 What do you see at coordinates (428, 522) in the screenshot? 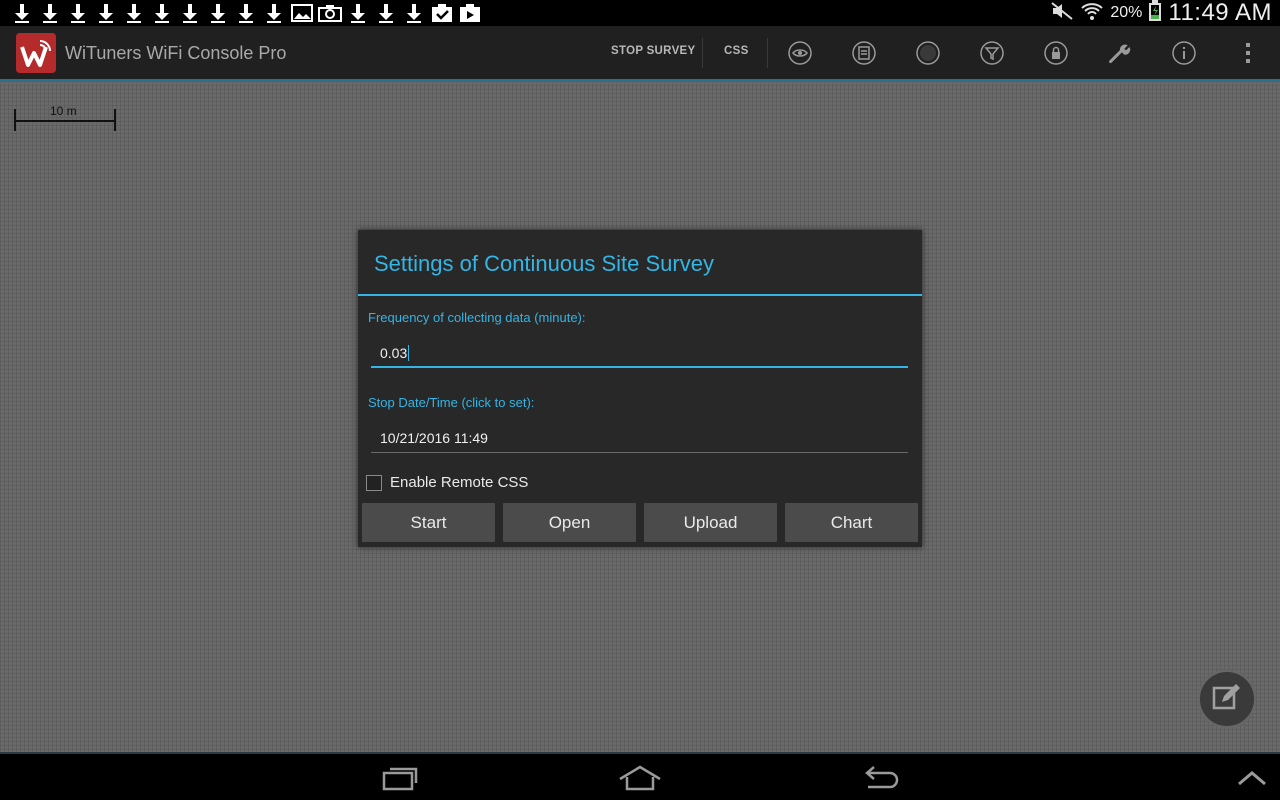
I see `start-button: Start` at bounding box center [428, 522].